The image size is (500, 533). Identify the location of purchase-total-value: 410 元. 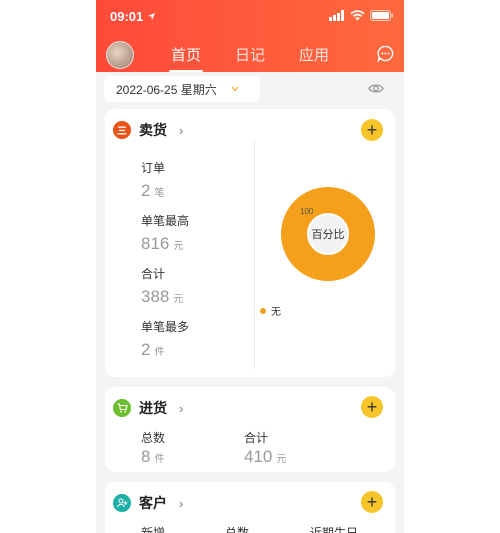
(265, 456).